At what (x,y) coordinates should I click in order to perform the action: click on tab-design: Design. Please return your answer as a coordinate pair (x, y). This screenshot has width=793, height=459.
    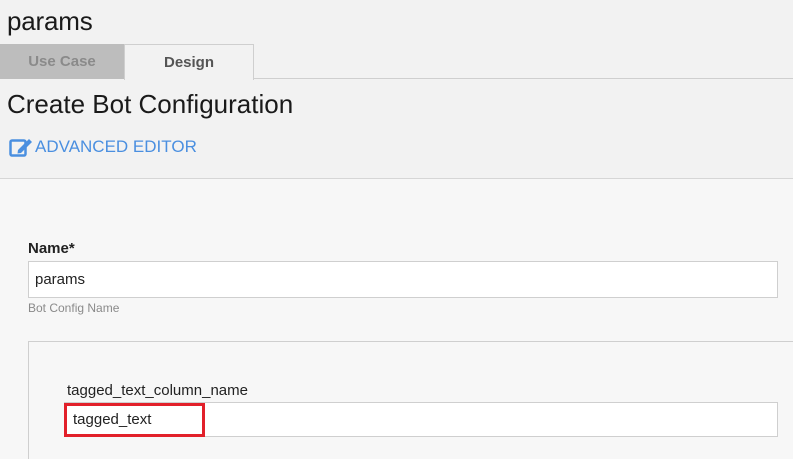
    Looking at the image, I should click on (189, 62).